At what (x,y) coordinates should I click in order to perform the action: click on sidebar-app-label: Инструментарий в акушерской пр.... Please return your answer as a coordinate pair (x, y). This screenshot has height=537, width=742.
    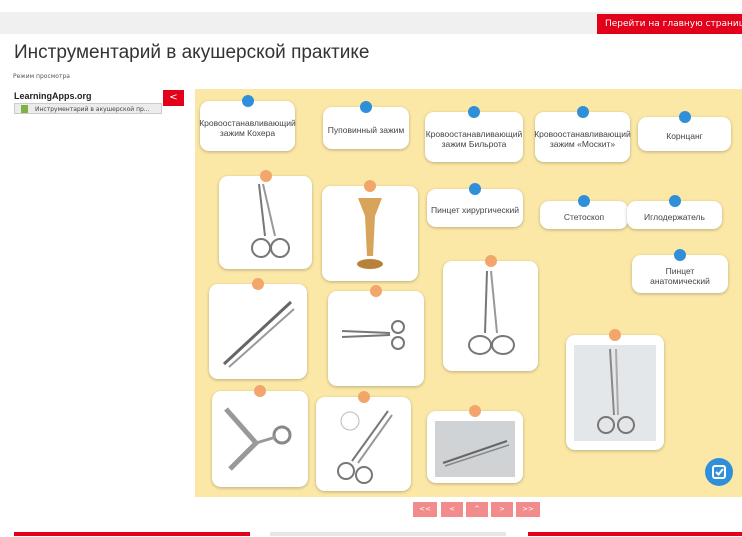
    Looking at the image, I should click on (92, 109).